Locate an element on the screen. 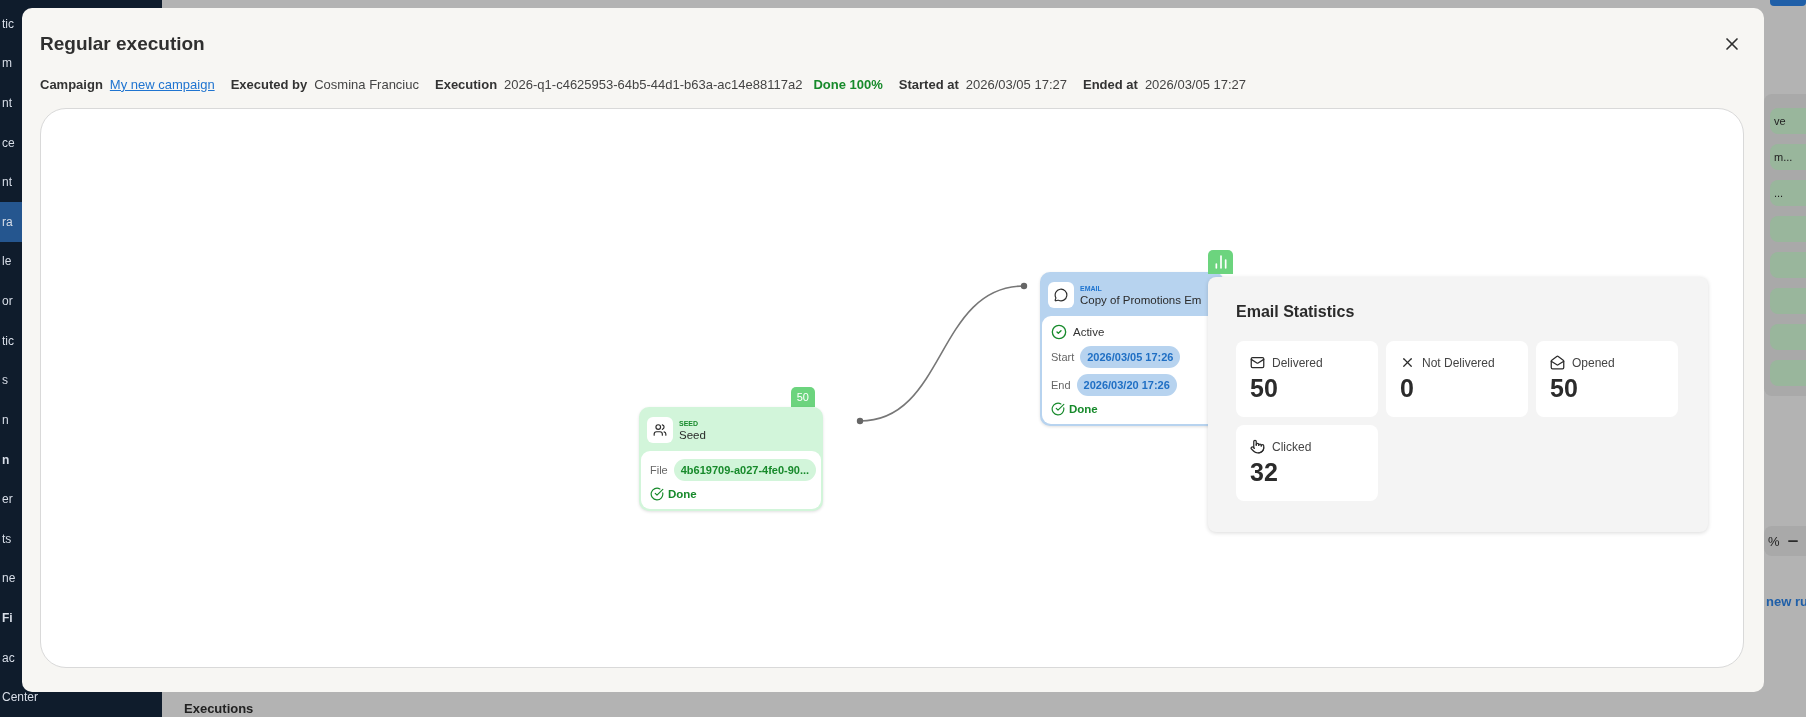 The height and width of the screenshot is (717, 1806). cross-icon is located at coordinates (1407, 362).